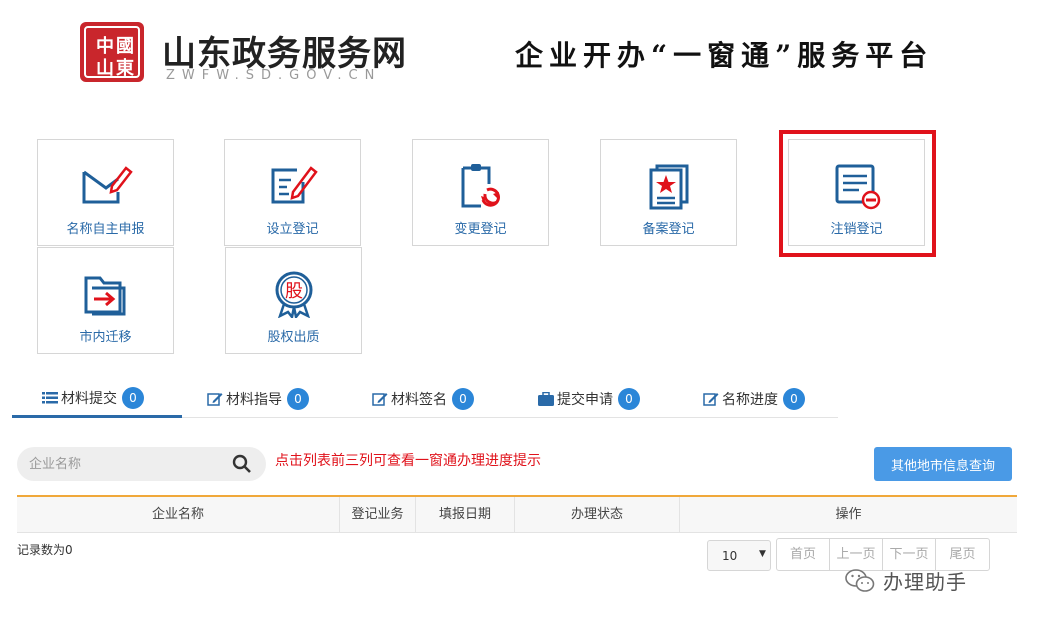 This screenshot has height=625, width=1040. I want to click on tab-bar: 材料提交 0 材料指导 0 材料签名 0 提交申请 0 名称进度 0, so click(425, 399).